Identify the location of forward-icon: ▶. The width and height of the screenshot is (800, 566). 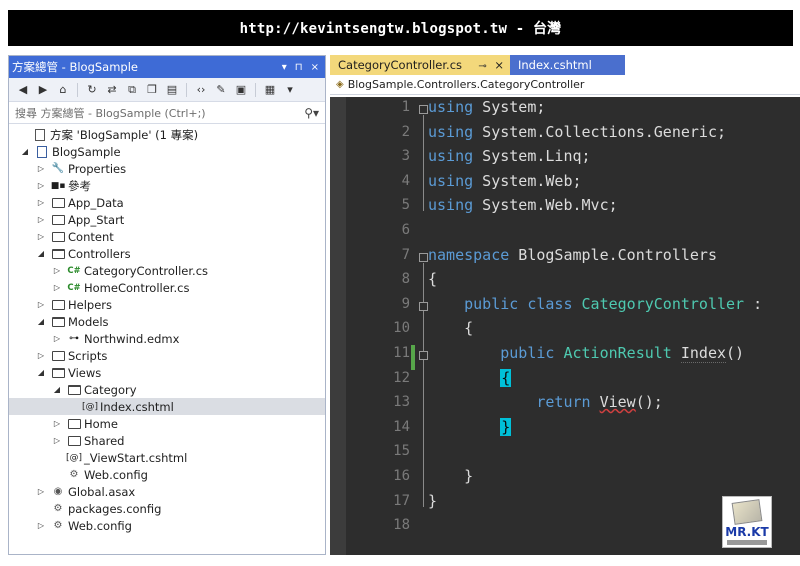
(43, 90).